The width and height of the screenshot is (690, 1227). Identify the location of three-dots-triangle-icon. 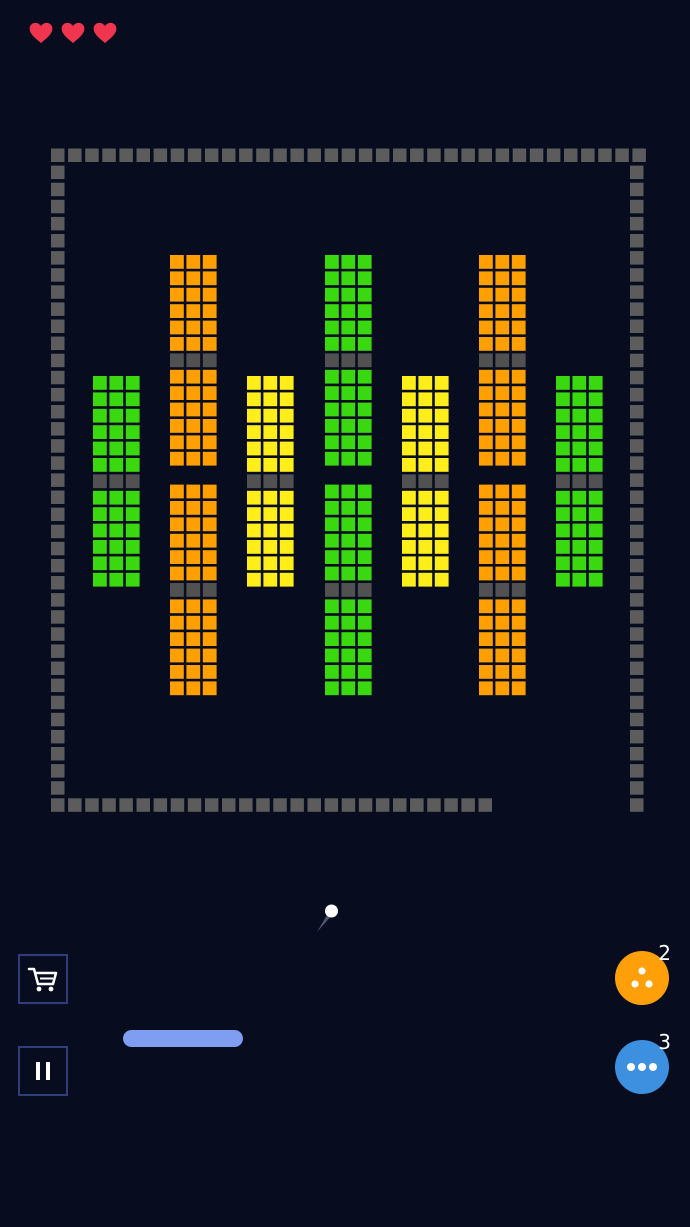
(642, 977).